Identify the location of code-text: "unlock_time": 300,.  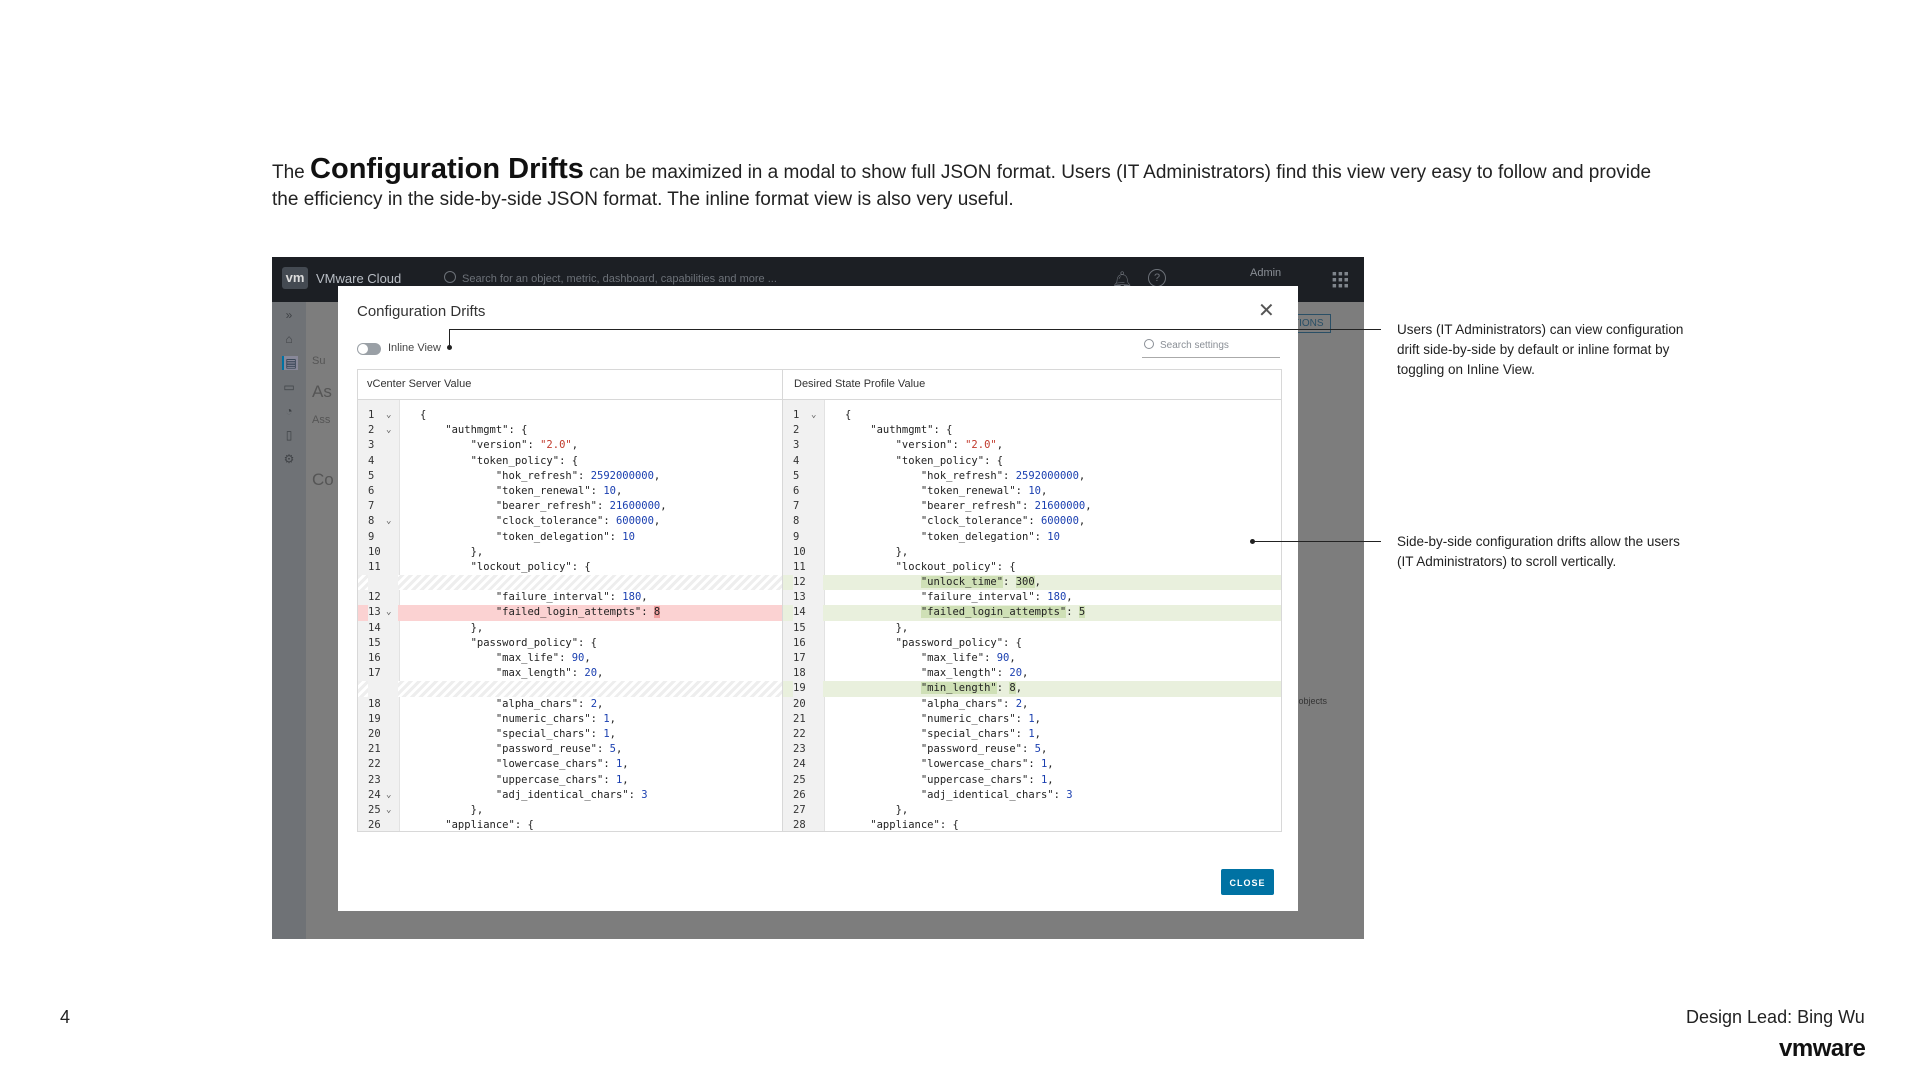
(980, 582).